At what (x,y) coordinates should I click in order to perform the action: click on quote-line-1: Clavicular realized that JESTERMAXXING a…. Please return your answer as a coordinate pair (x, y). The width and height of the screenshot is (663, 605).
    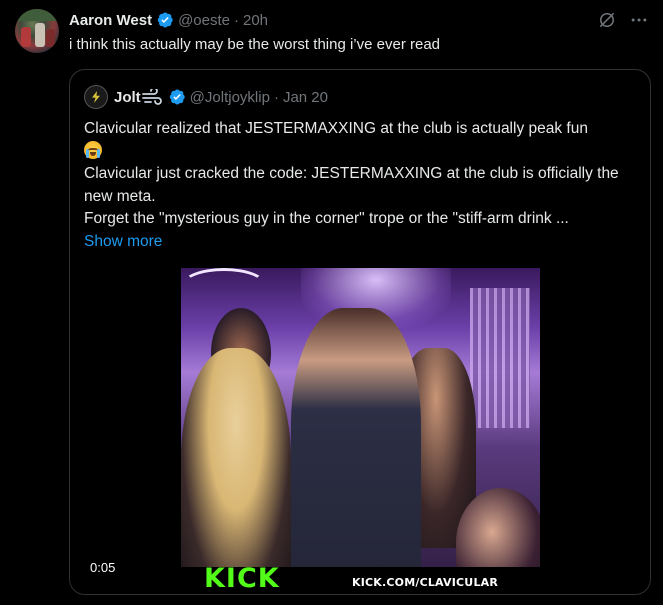
    Looking at the image, I should click on (336, 128).